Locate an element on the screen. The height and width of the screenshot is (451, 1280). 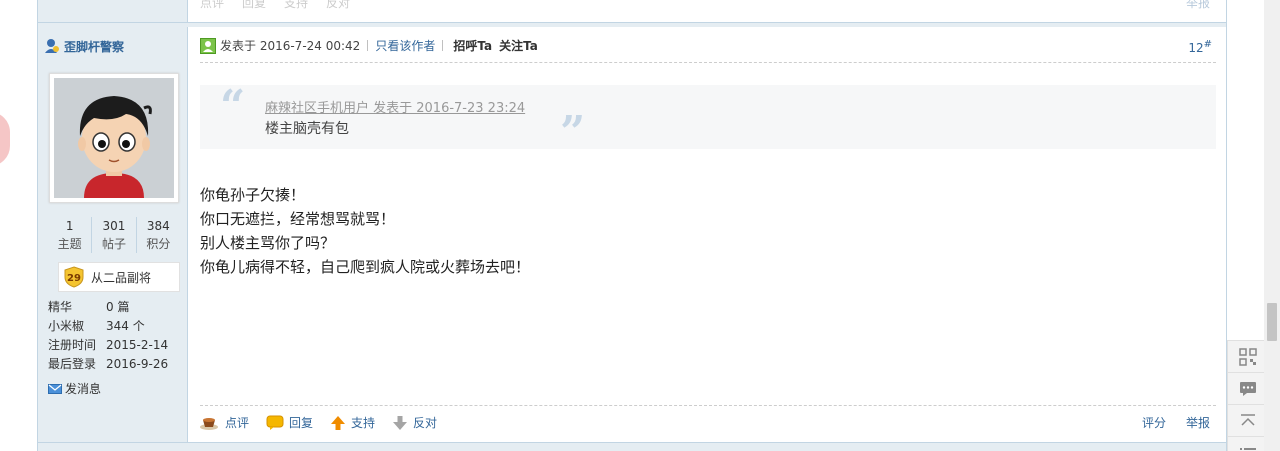
info-row: 小米椒 344 个 is located at coordinates (108, 326).